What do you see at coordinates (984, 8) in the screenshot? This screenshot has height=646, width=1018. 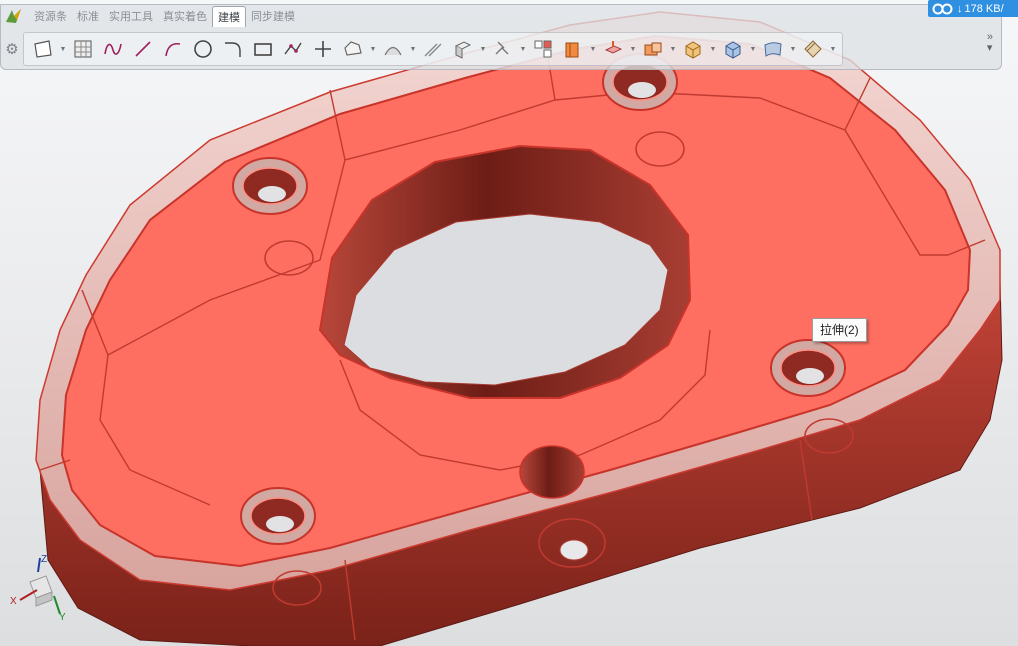 I see `transfer-speed-text: 178 KB/` at bounding box center [984, 8].